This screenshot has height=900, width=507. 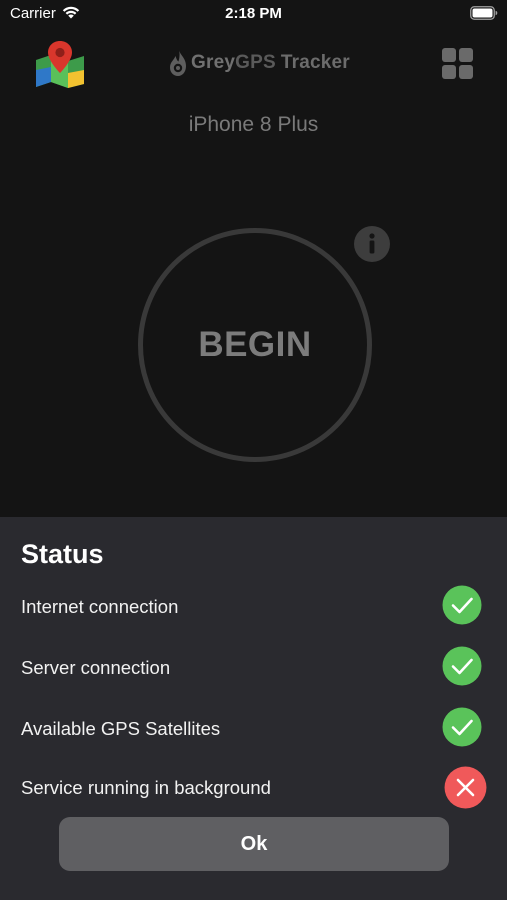 I want to click on status-item-label: Available GPS Satellites, so click(x=121, y=728).